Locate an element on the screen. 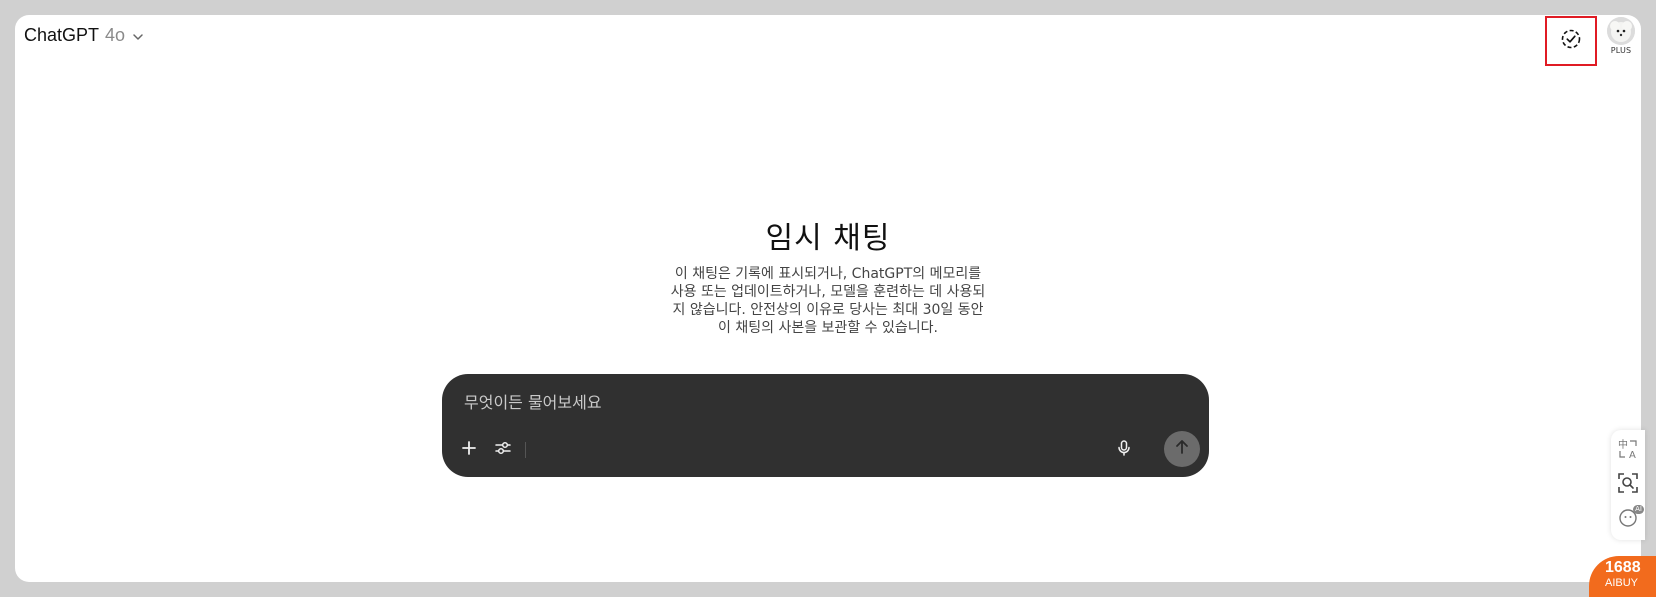 This screenshot has height=597, width=1656. svg-text: A is located at coordinates (1632, 455).